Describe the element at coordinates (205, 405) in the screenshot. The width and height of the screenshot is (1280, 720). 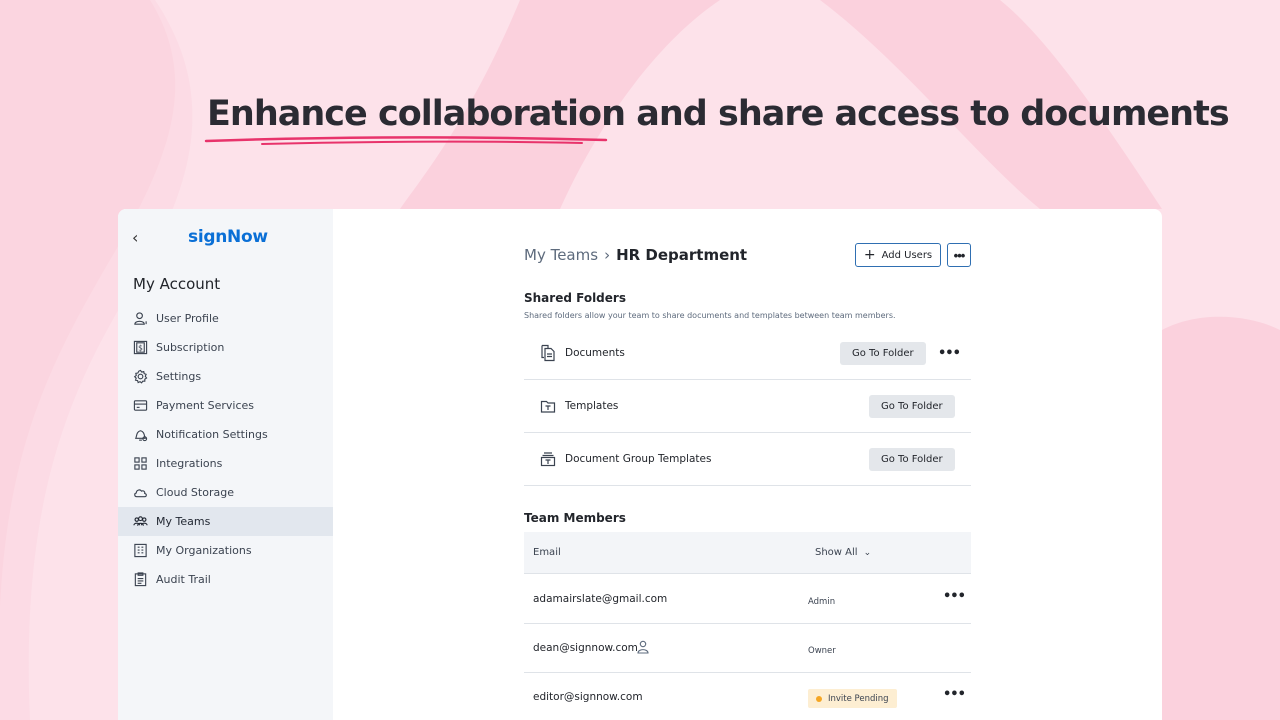
I see `sidebar-item-label: Payment Services` at that location.